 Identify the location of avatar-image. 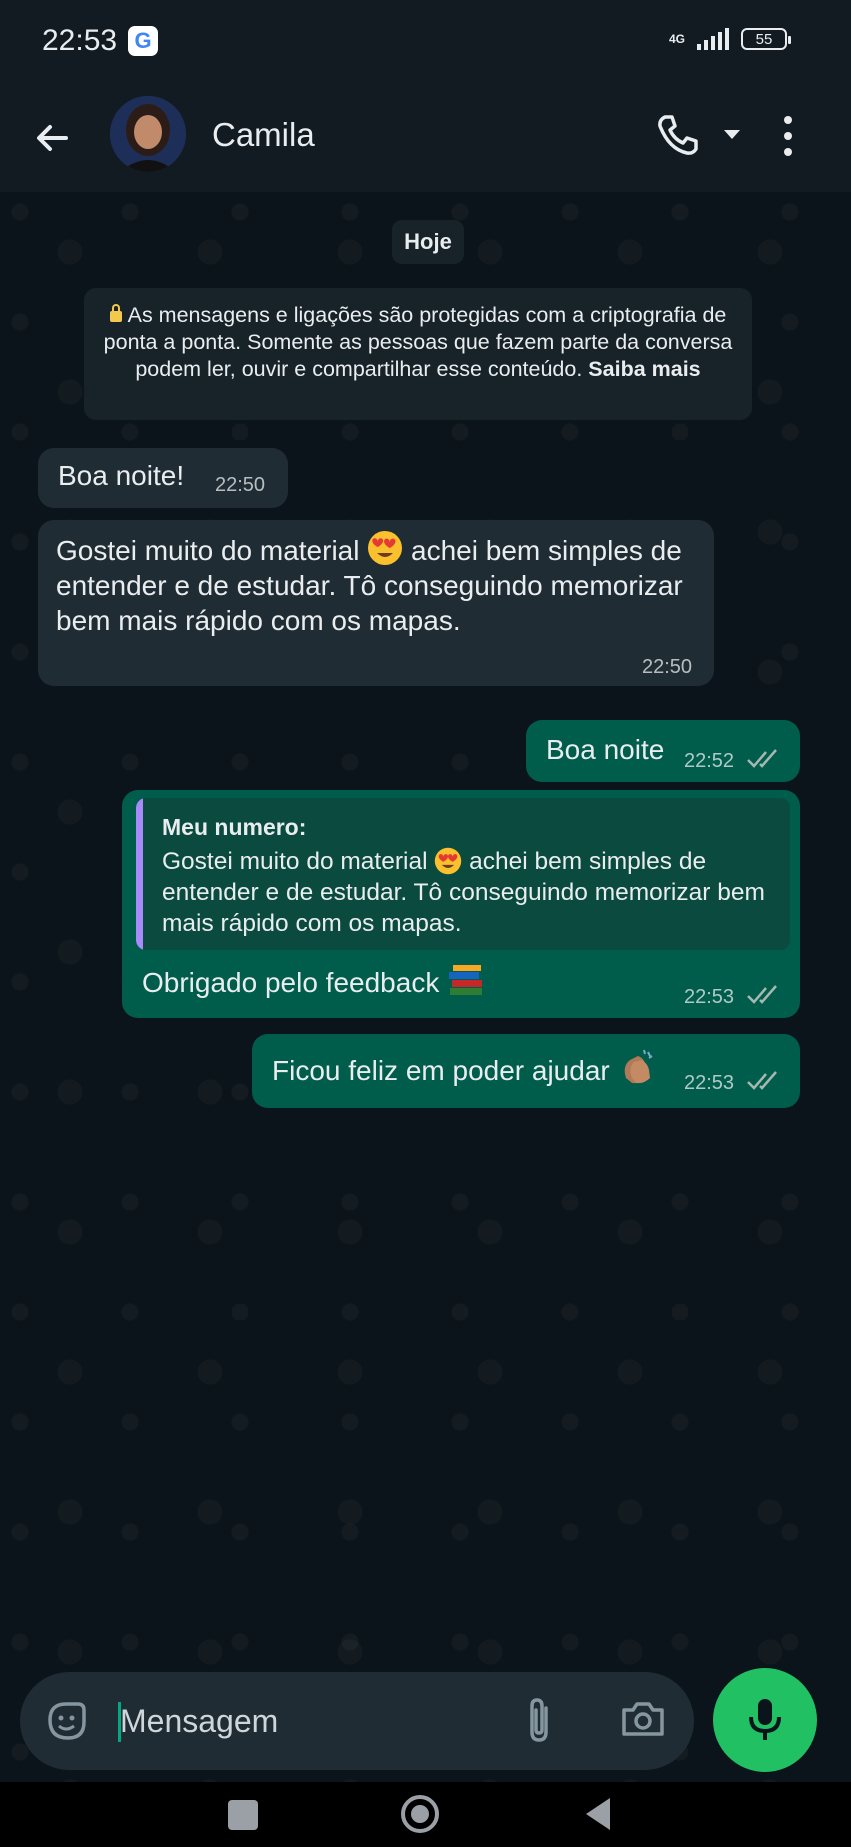
(148, 134).